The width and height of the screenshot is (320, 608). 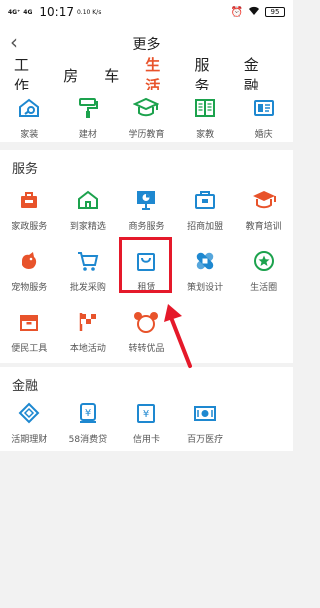 I want to click on life-item-label: 婚庆, so click(x=263, y=135).